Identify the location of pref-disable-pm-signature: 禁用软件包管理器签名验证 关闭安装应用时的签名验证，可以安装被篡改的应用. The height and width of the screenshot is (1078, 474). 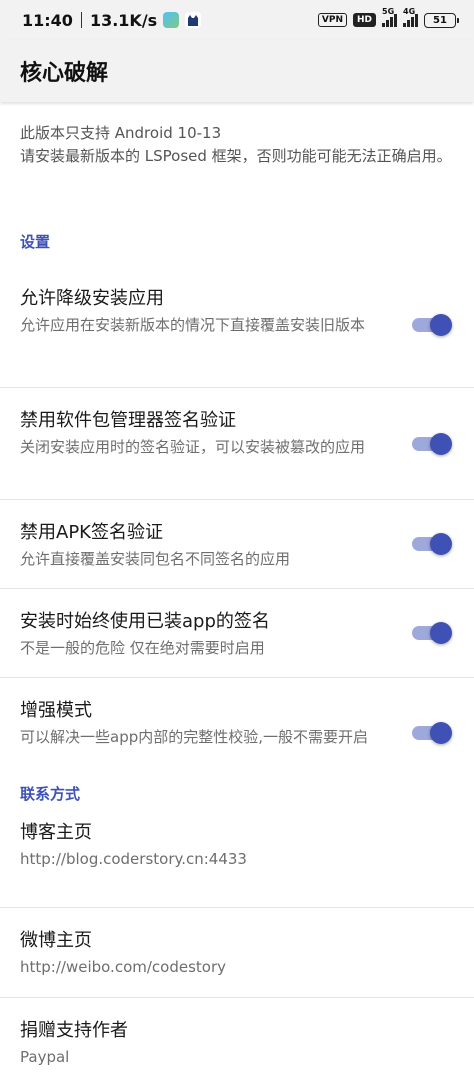
(237, 444).